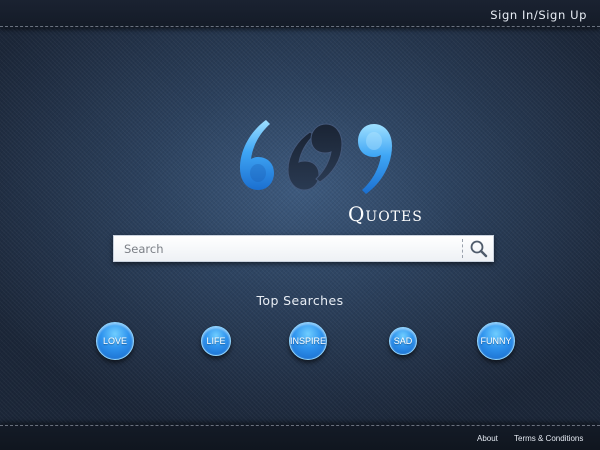  I want to click on tag-label: INSPIRE, so click(308, 341).